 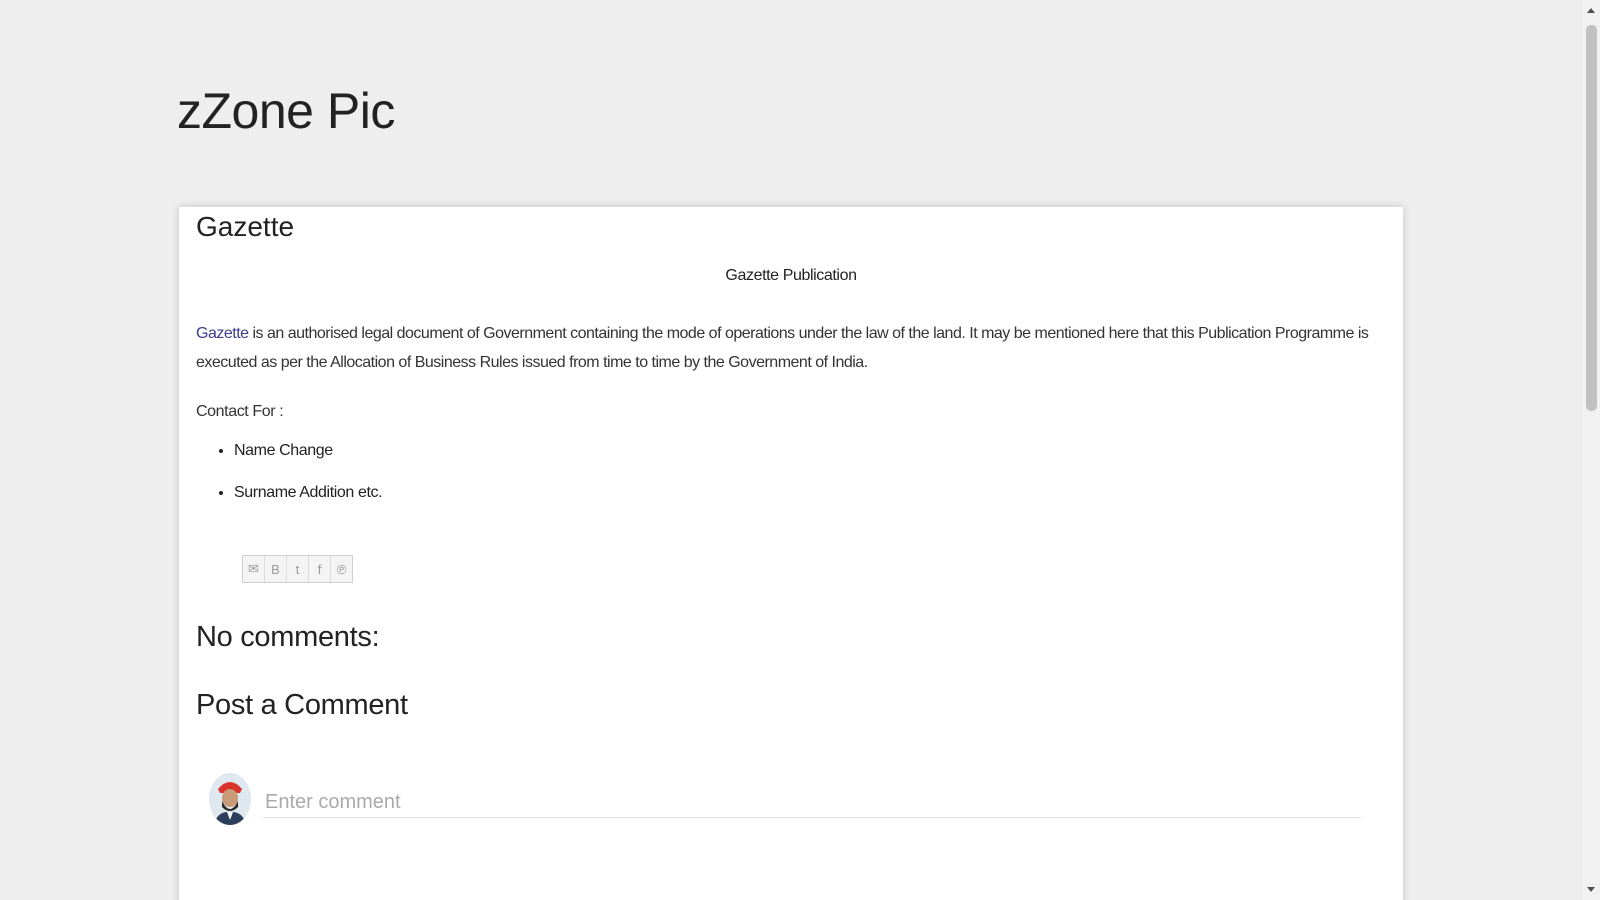 I want to click on contact-list: Name Change Surname Addition etc., so click(x=299, y=483).